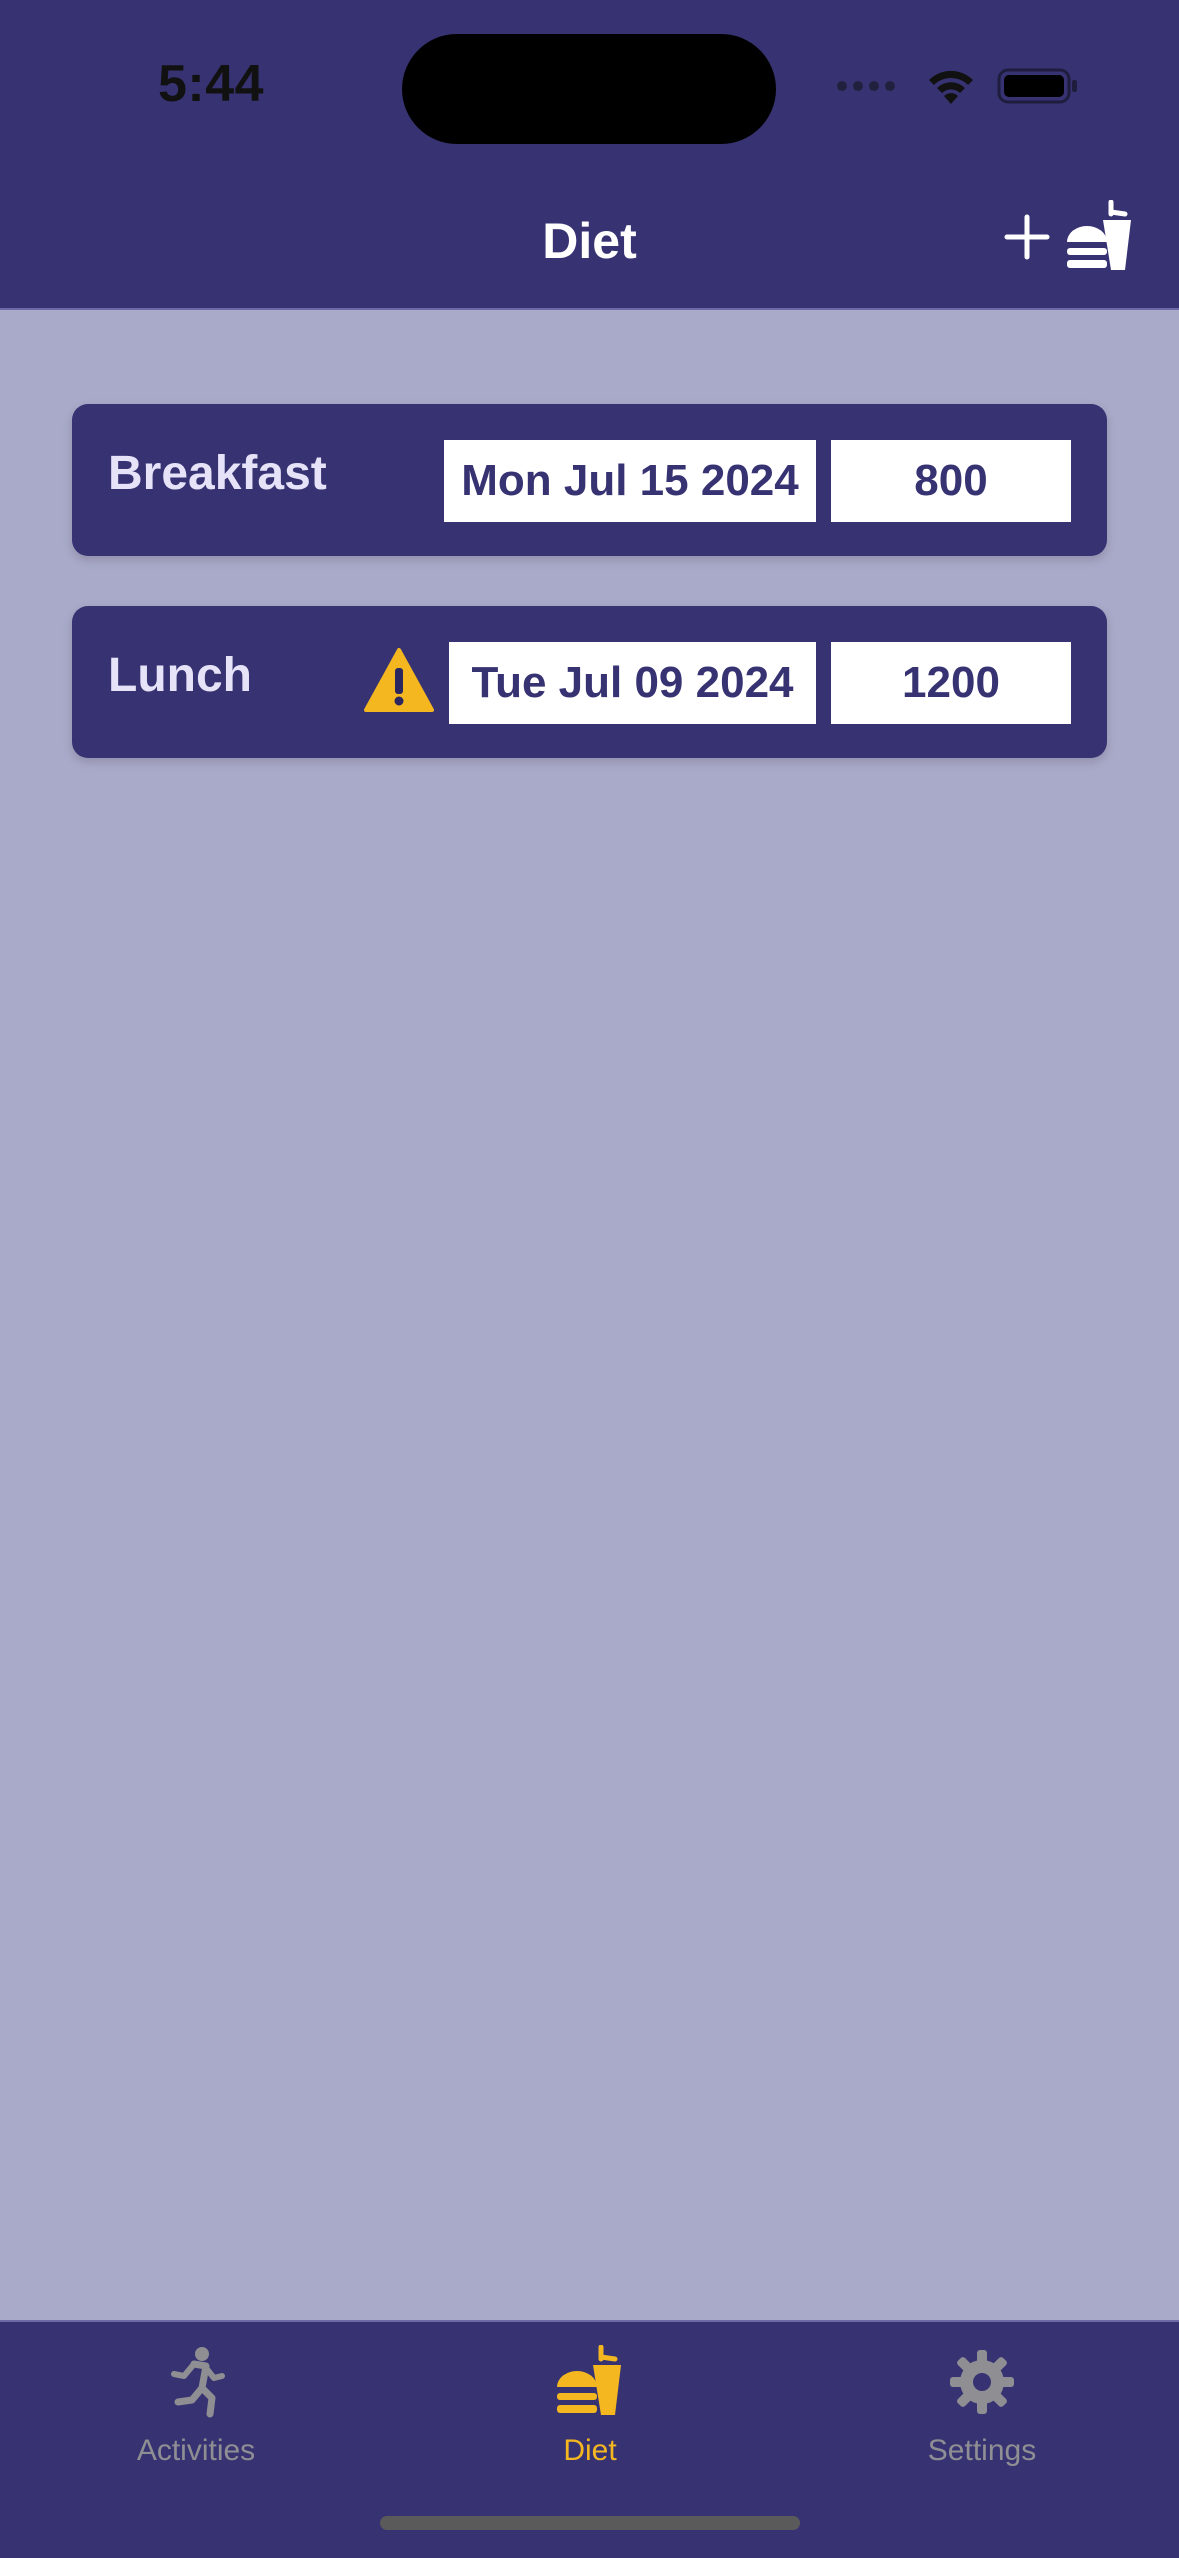 This screenshot has width=1179, height=2558. I want to click on meal-name: Lunch, so click(180, 675).